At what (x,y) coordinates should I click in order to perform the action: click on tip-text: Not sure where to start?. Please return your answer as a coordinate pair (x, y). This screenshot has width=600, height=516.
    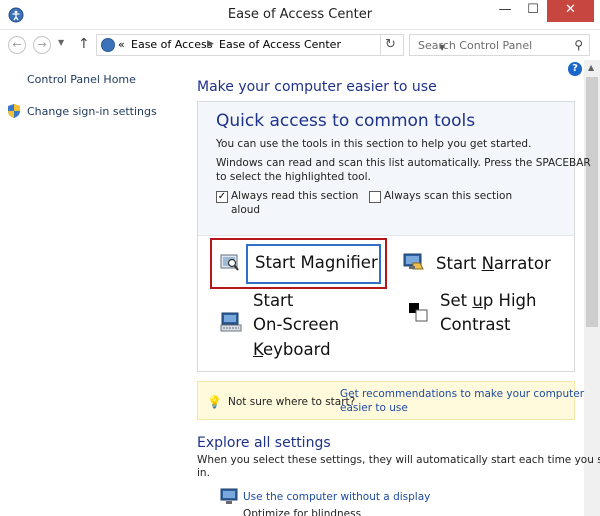
    Looking at the image, I should click on (292, 402).